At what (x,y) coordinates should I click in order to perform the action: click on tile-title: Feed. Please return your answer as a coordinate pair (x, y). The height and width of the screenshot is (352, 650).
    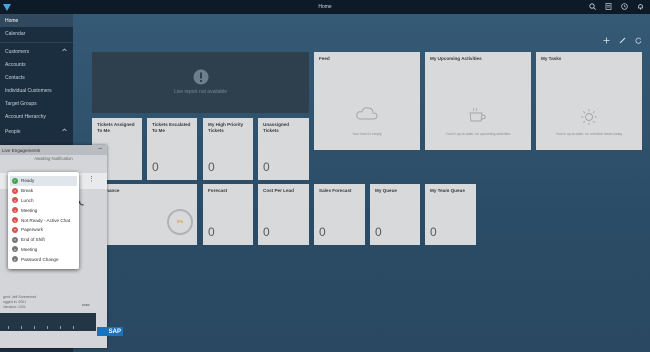
    Looking at the image, I should click on (324, 58).